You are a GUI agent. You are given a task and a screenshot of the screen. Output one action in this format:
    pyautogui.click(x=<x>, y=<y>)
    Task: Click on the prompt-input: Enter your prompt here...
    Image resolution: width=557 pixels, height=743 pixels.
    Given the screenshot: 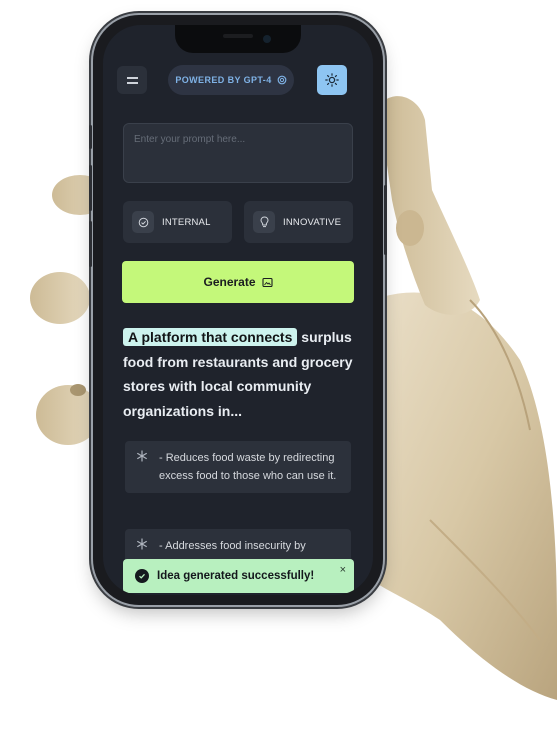 What is the action you would take?
    pyautogui.click(x=238, y=153)
    